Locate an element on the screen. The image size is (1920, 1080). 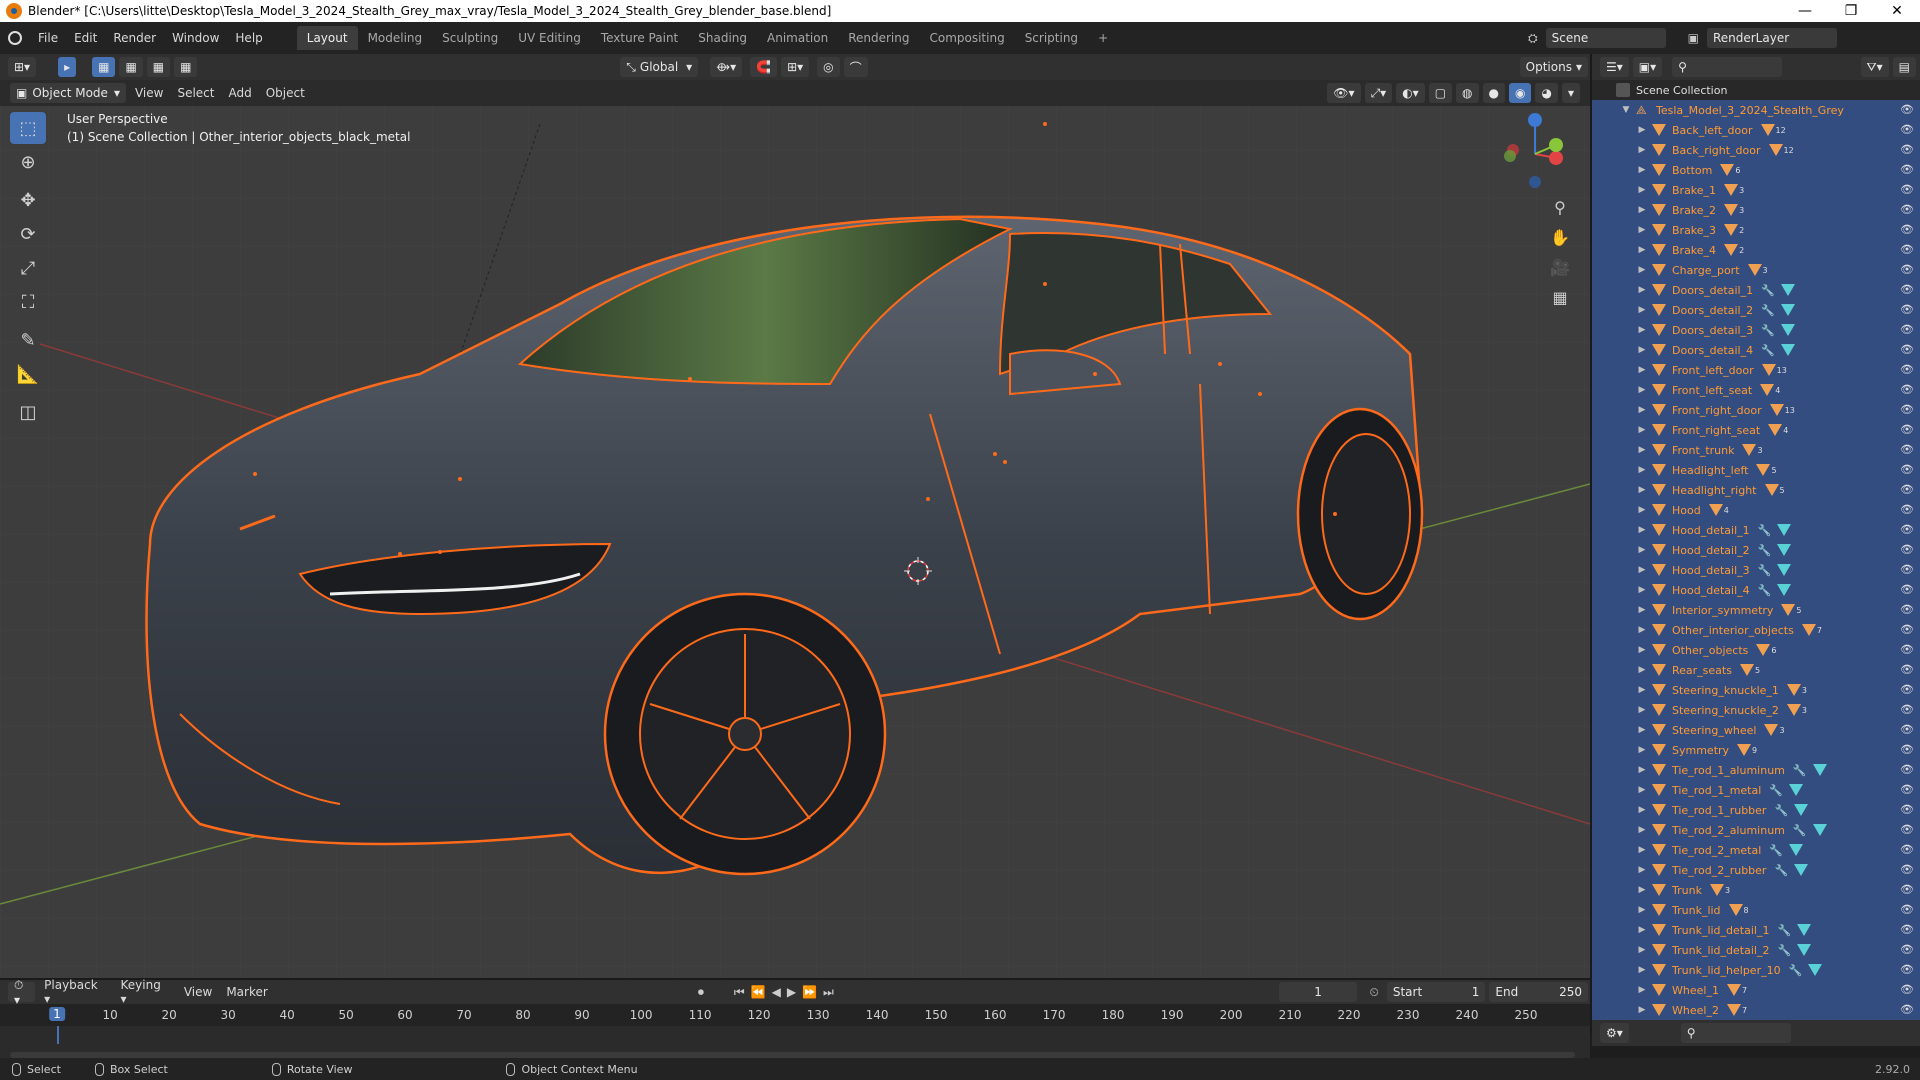
outliner-row: ▶ Headlight_left 5 👁 is located at coordinates (1756, 470).